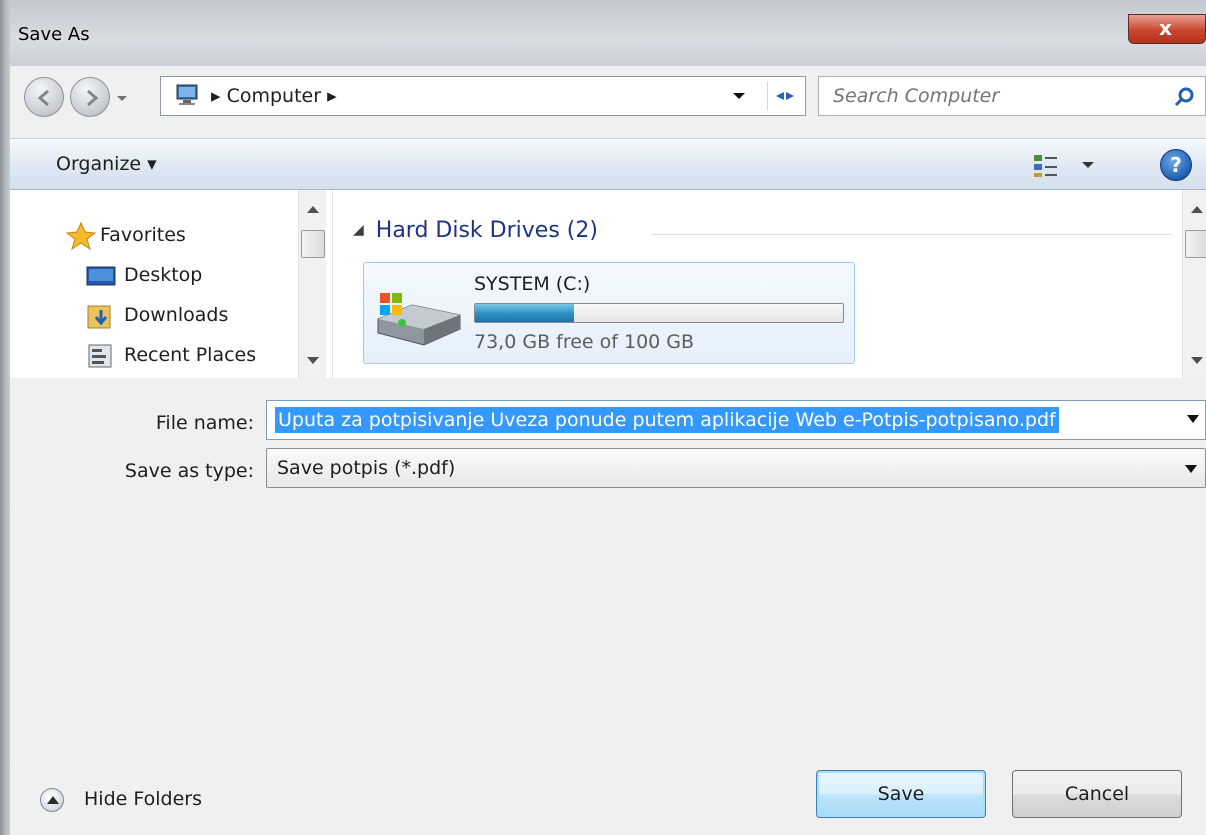 This screenshot has width=1206, height=835. Describe the element at coordinates (187, 94) in the screenshot. I see `computer-icon` at that location.